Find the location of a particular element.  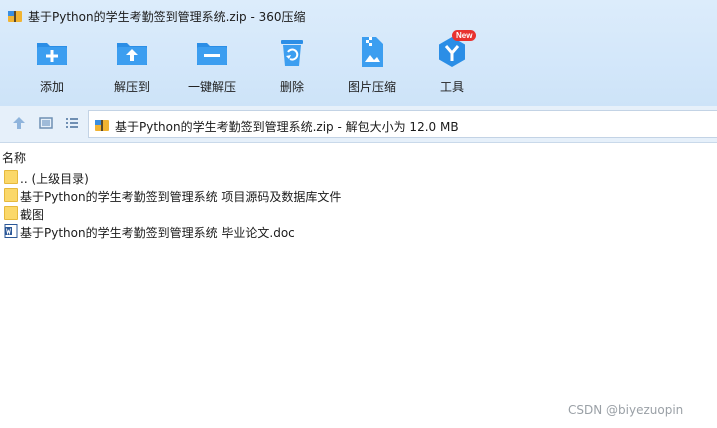

extract-to-icon is located at coordinates (132, 54).